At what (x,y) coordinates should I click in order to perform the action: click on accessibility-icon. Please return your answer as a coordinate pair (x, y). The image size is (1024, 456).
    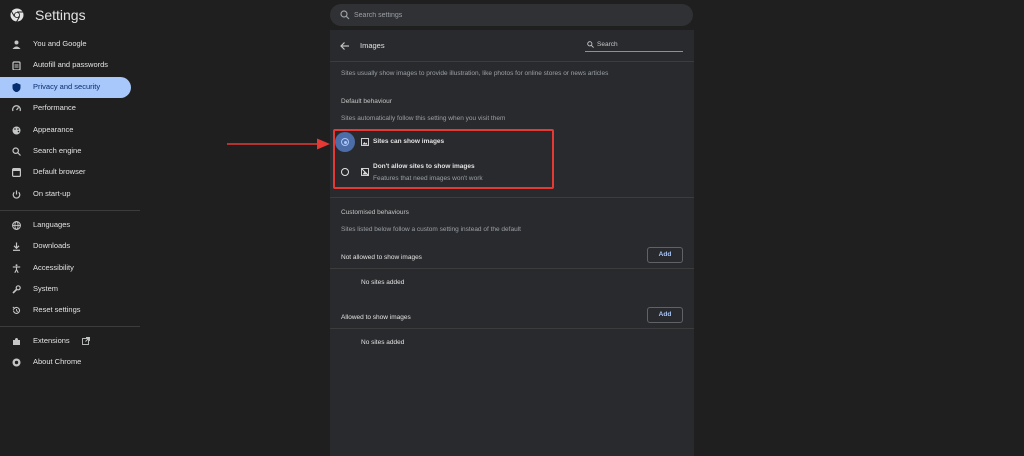
    Looking at the image, I should click on (16, 268).